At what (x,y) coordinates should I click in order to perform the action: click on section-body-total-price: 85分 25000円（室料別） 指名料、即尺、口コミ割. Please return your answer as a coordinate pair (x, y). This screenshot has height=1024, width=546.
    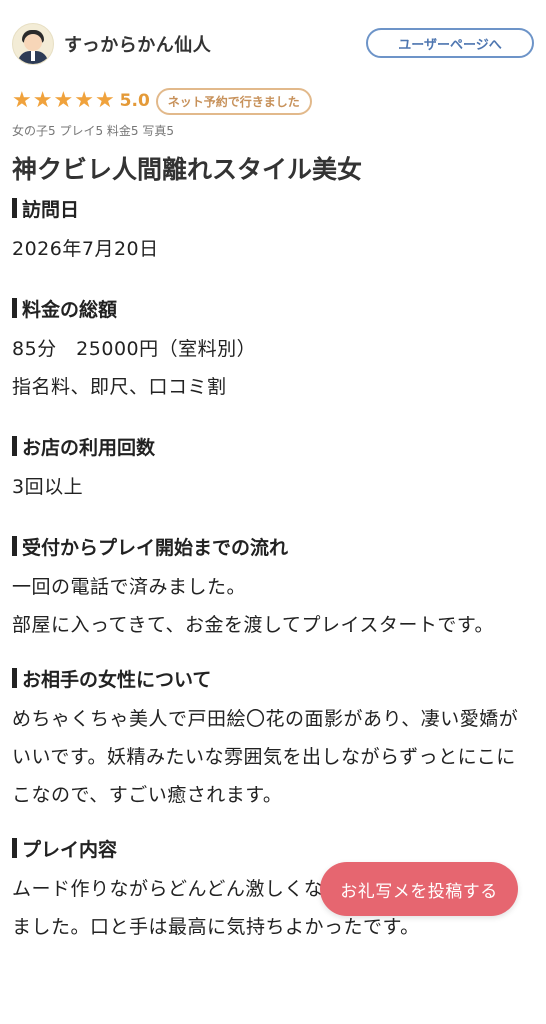
    Looking at the image, I should click on (273, 368).